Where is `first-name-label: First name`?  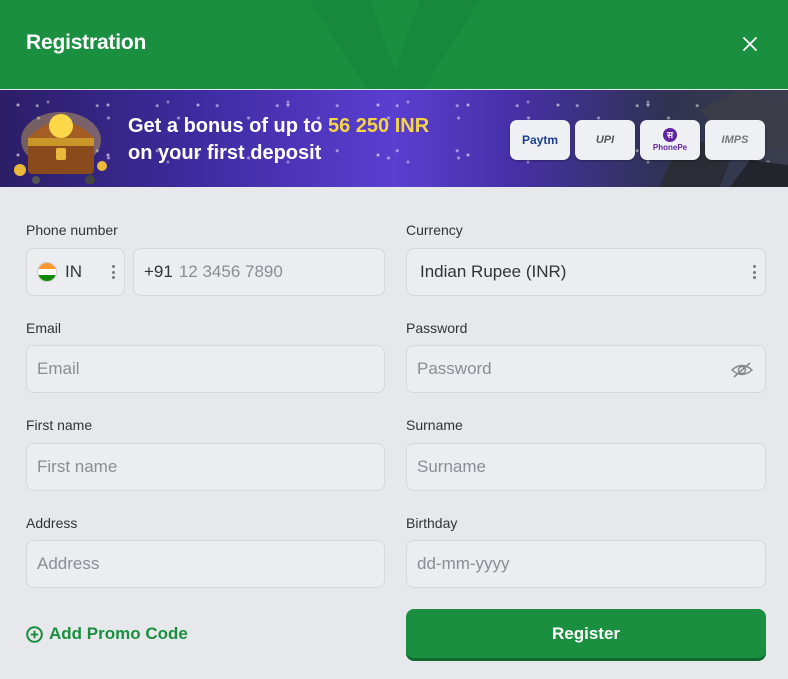
first-name-label: First name is located at coordinates (59, 425).